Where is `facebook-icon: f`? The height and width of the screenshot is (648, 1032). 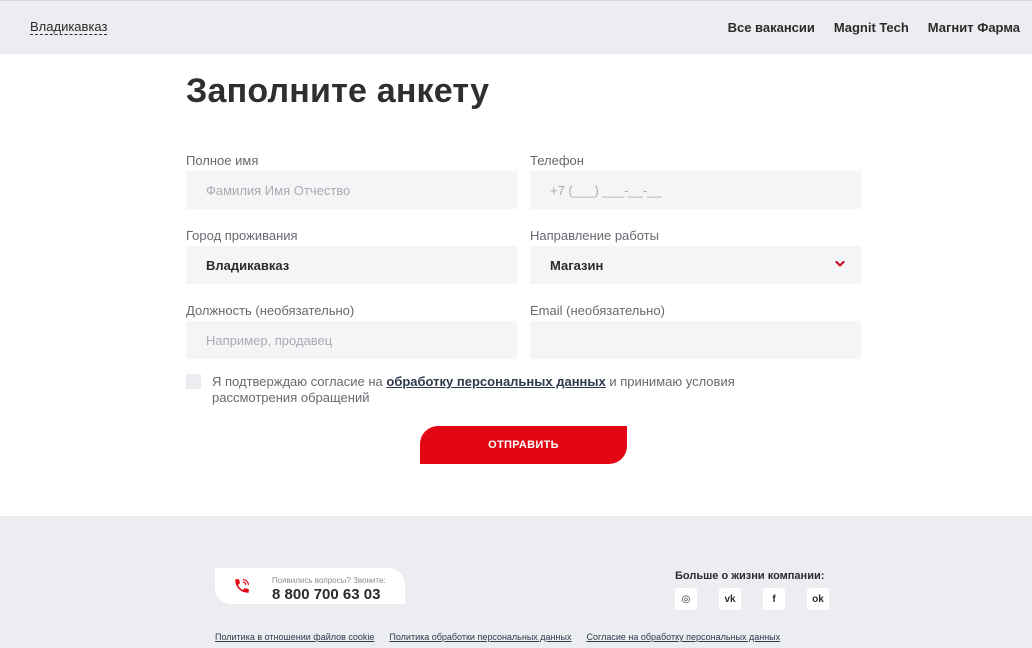
facebook-icon: f is located at coordinates (774, 599).